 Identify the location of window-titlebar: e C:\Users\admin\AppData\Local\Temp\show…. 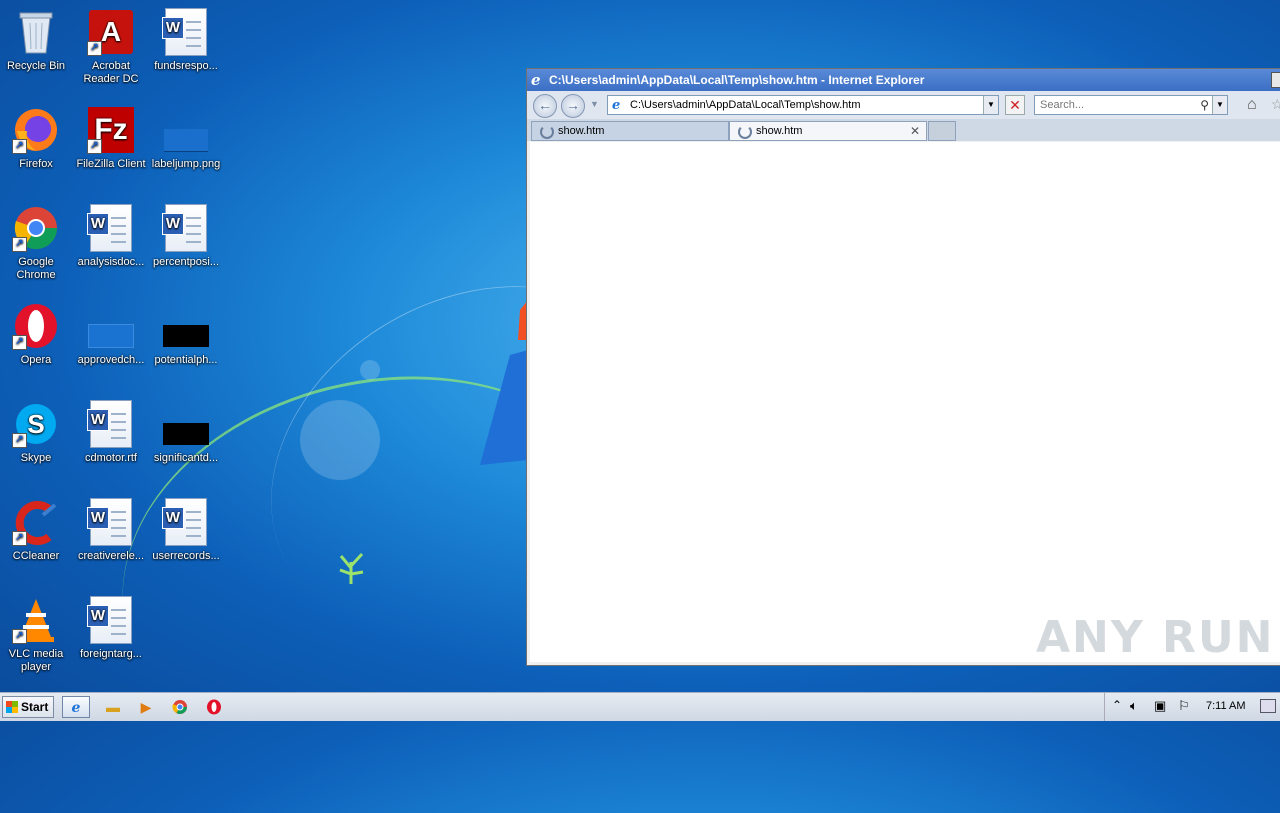
(903, 80).